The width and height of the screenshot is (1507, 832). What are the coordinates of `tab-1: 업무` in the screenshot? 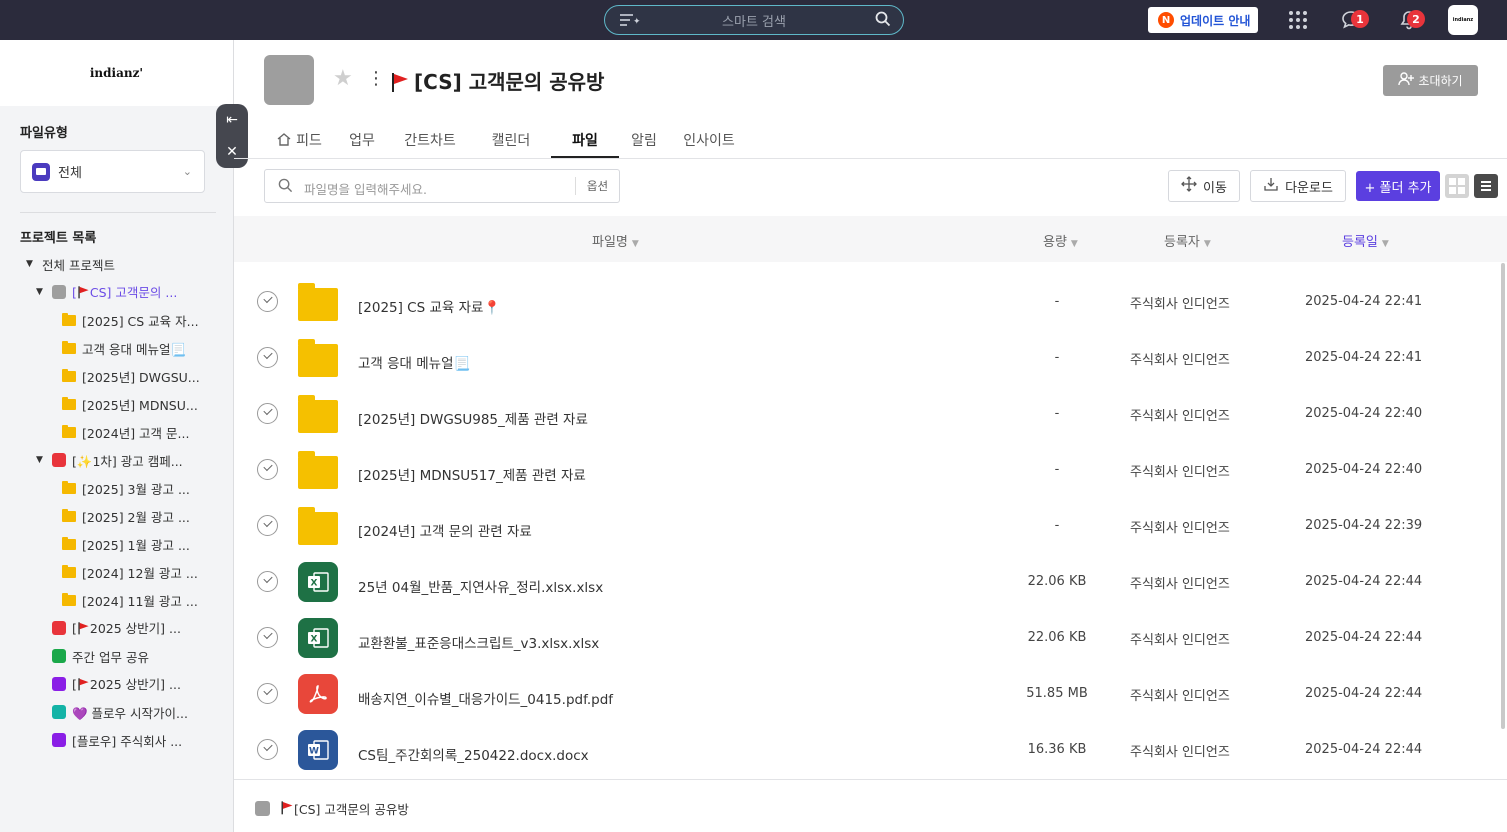 It's located at (362, 140).